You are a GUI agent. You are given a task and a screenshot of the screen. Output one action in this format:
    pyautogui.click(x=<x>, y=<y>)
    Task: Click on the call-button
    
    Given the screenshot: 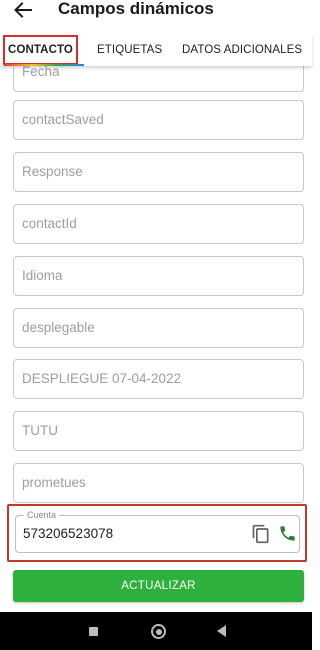 What is the action you would take?
    pyautogui.click(x=288, y=534)
    